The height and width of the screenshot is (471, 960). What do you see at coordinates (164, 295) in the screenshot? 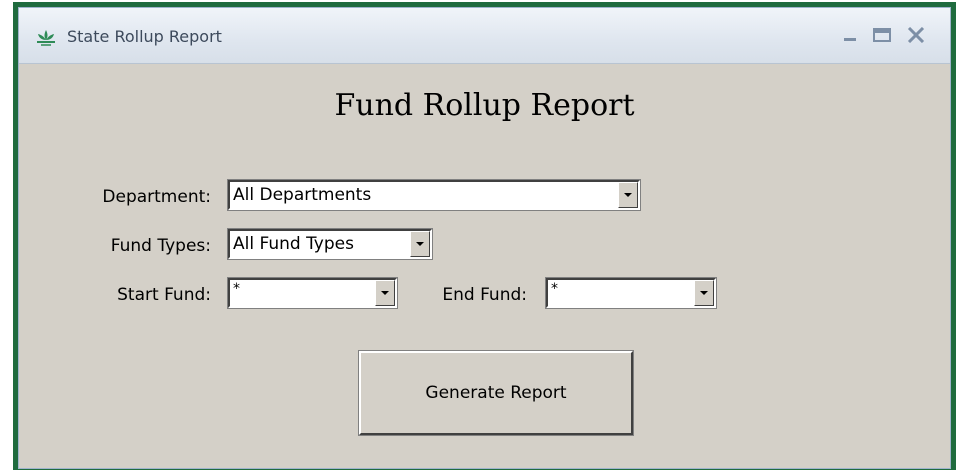
I see `start-fund-label: Start Fund:` at bounding box center [164, 295].